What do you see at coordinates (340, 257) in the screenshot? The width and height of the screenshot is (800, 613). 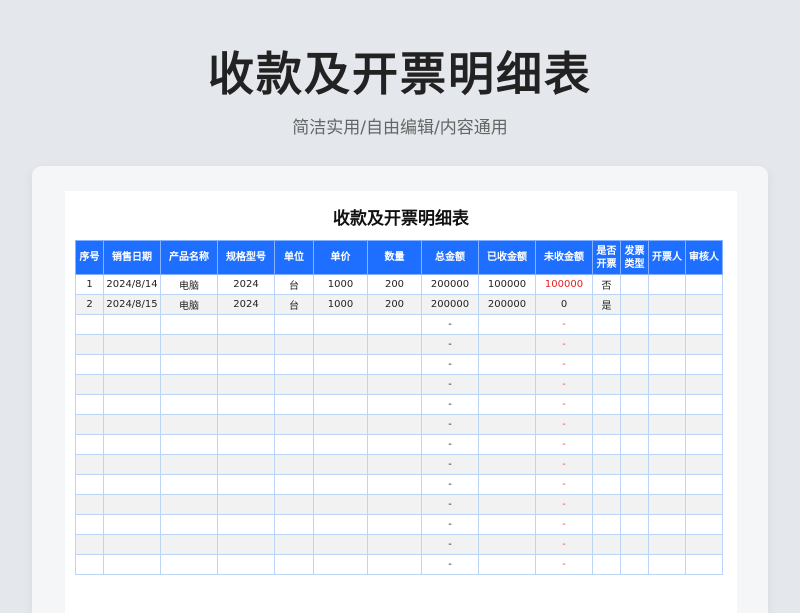 I see `column-header: 单价` at bounding box center [340, 257].